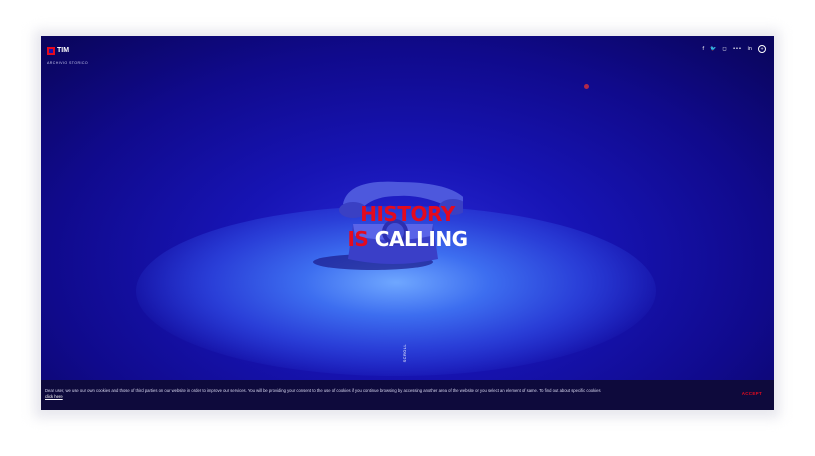 The width and height of the screenshot is (815, 456). What do you see at coordinates (421, 239) in the screenshot?
I see `headline-calling: CALLING` at bounding box center [421, 239].